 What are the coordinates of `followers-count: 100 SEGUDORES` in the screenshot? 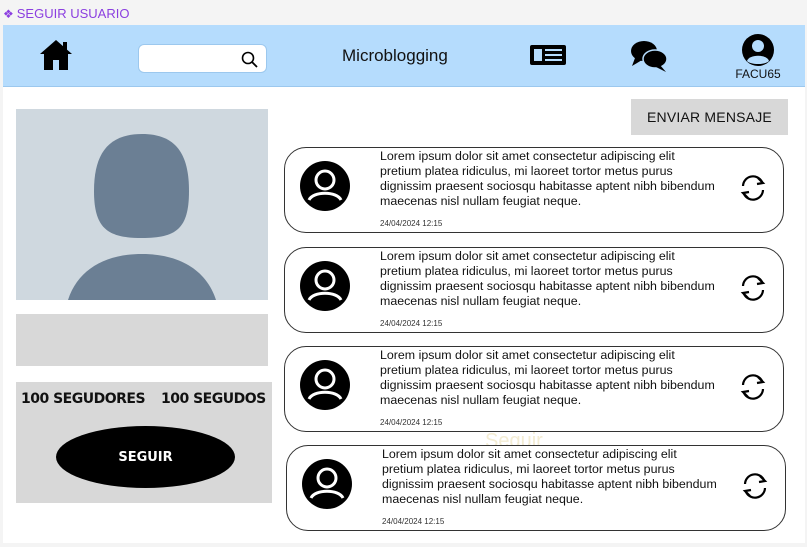 It's located at (83, 399).